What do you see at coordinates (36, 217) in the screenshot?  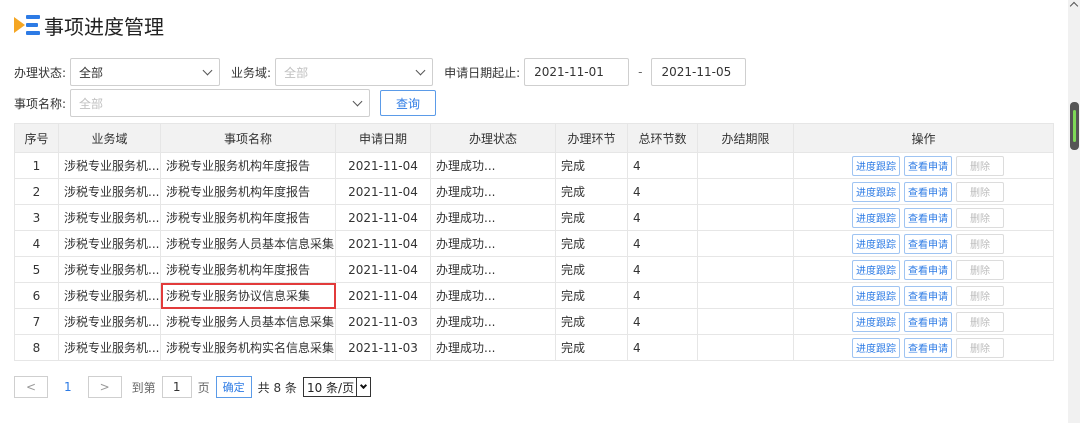 I see `row-no: 3` at bounding box center [36, 217].